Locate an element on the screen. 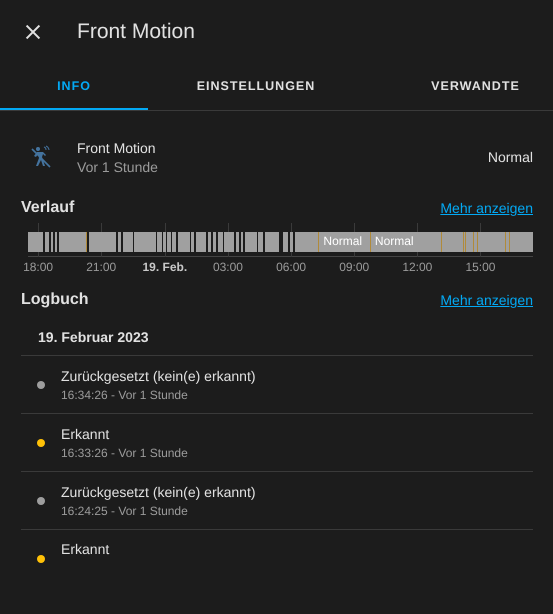 This screenshot has width=553, height=614. entry-time: 16:33:26 - Vor 1 Stunde is located at coordinates (124, 453).